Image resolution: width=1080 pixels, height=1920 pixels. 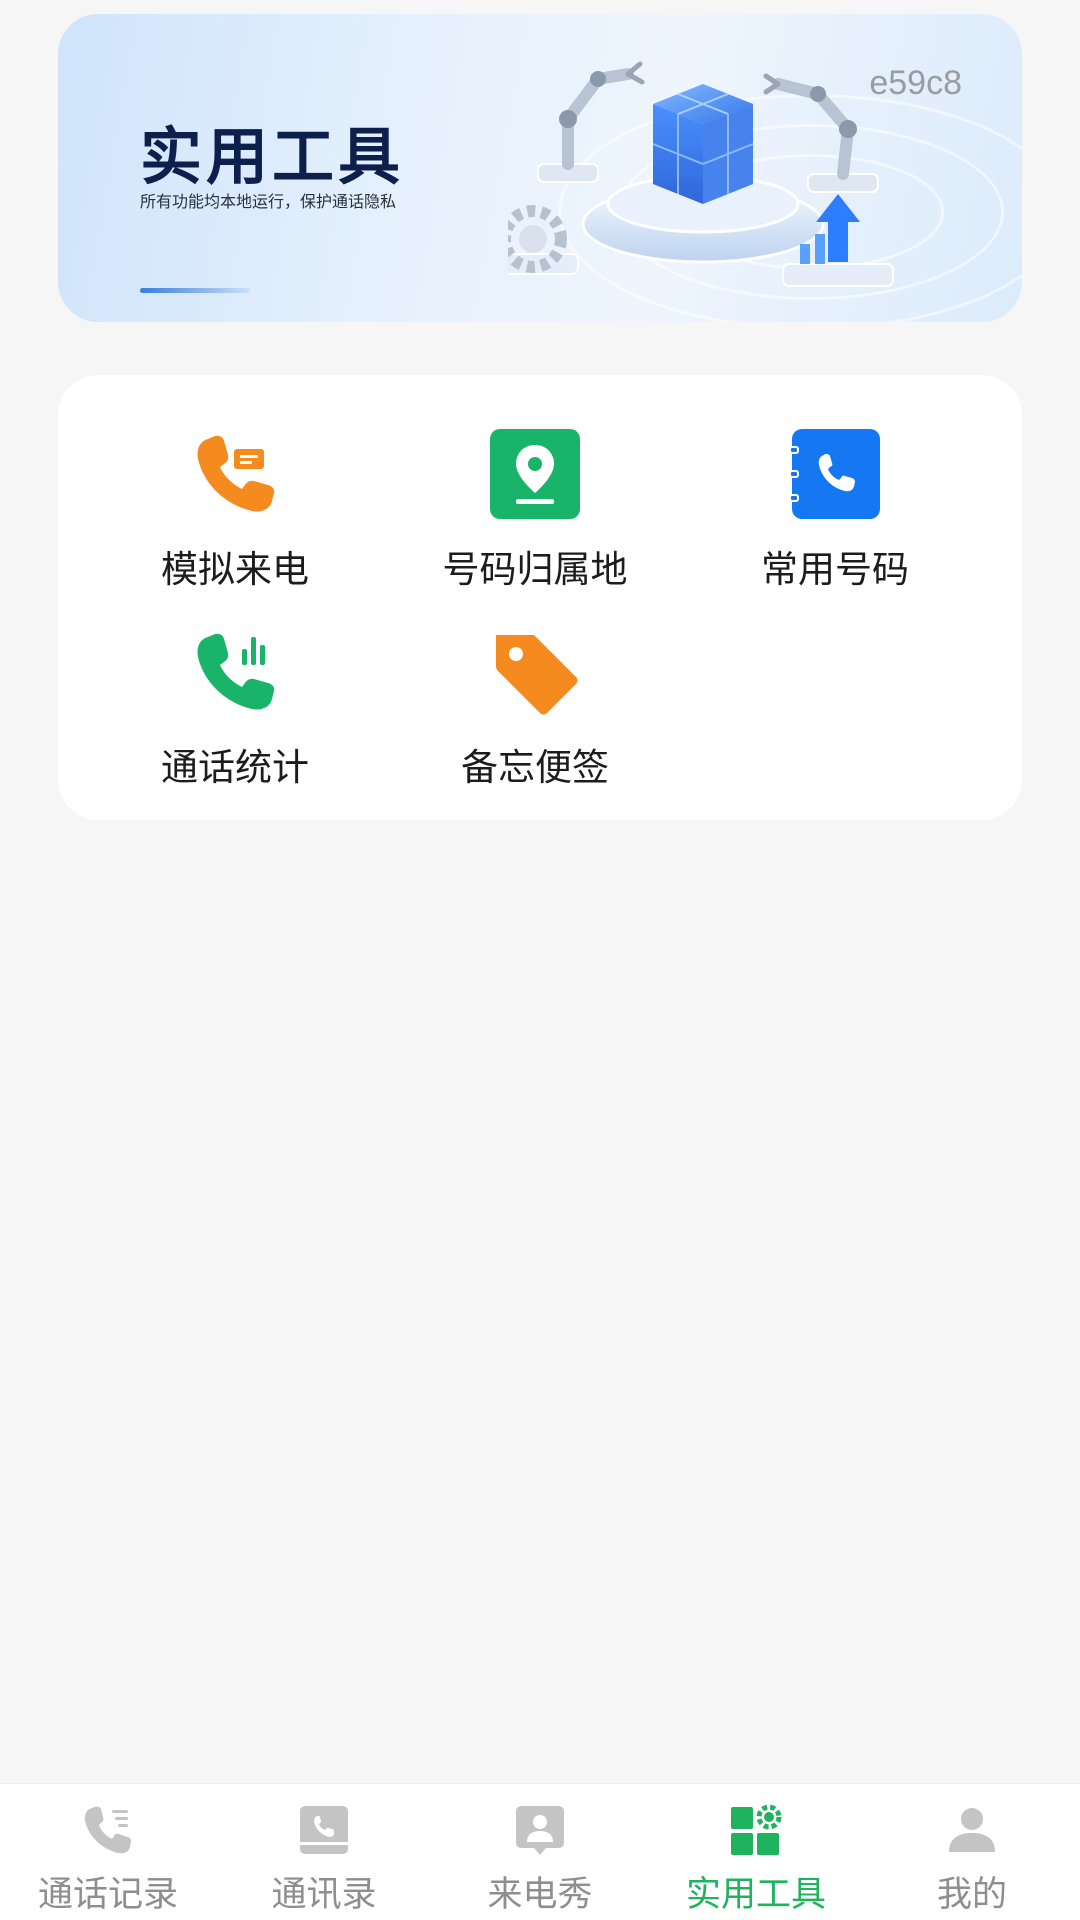 I want to click on tools-grid-icon, so click(x=756, y=1829).